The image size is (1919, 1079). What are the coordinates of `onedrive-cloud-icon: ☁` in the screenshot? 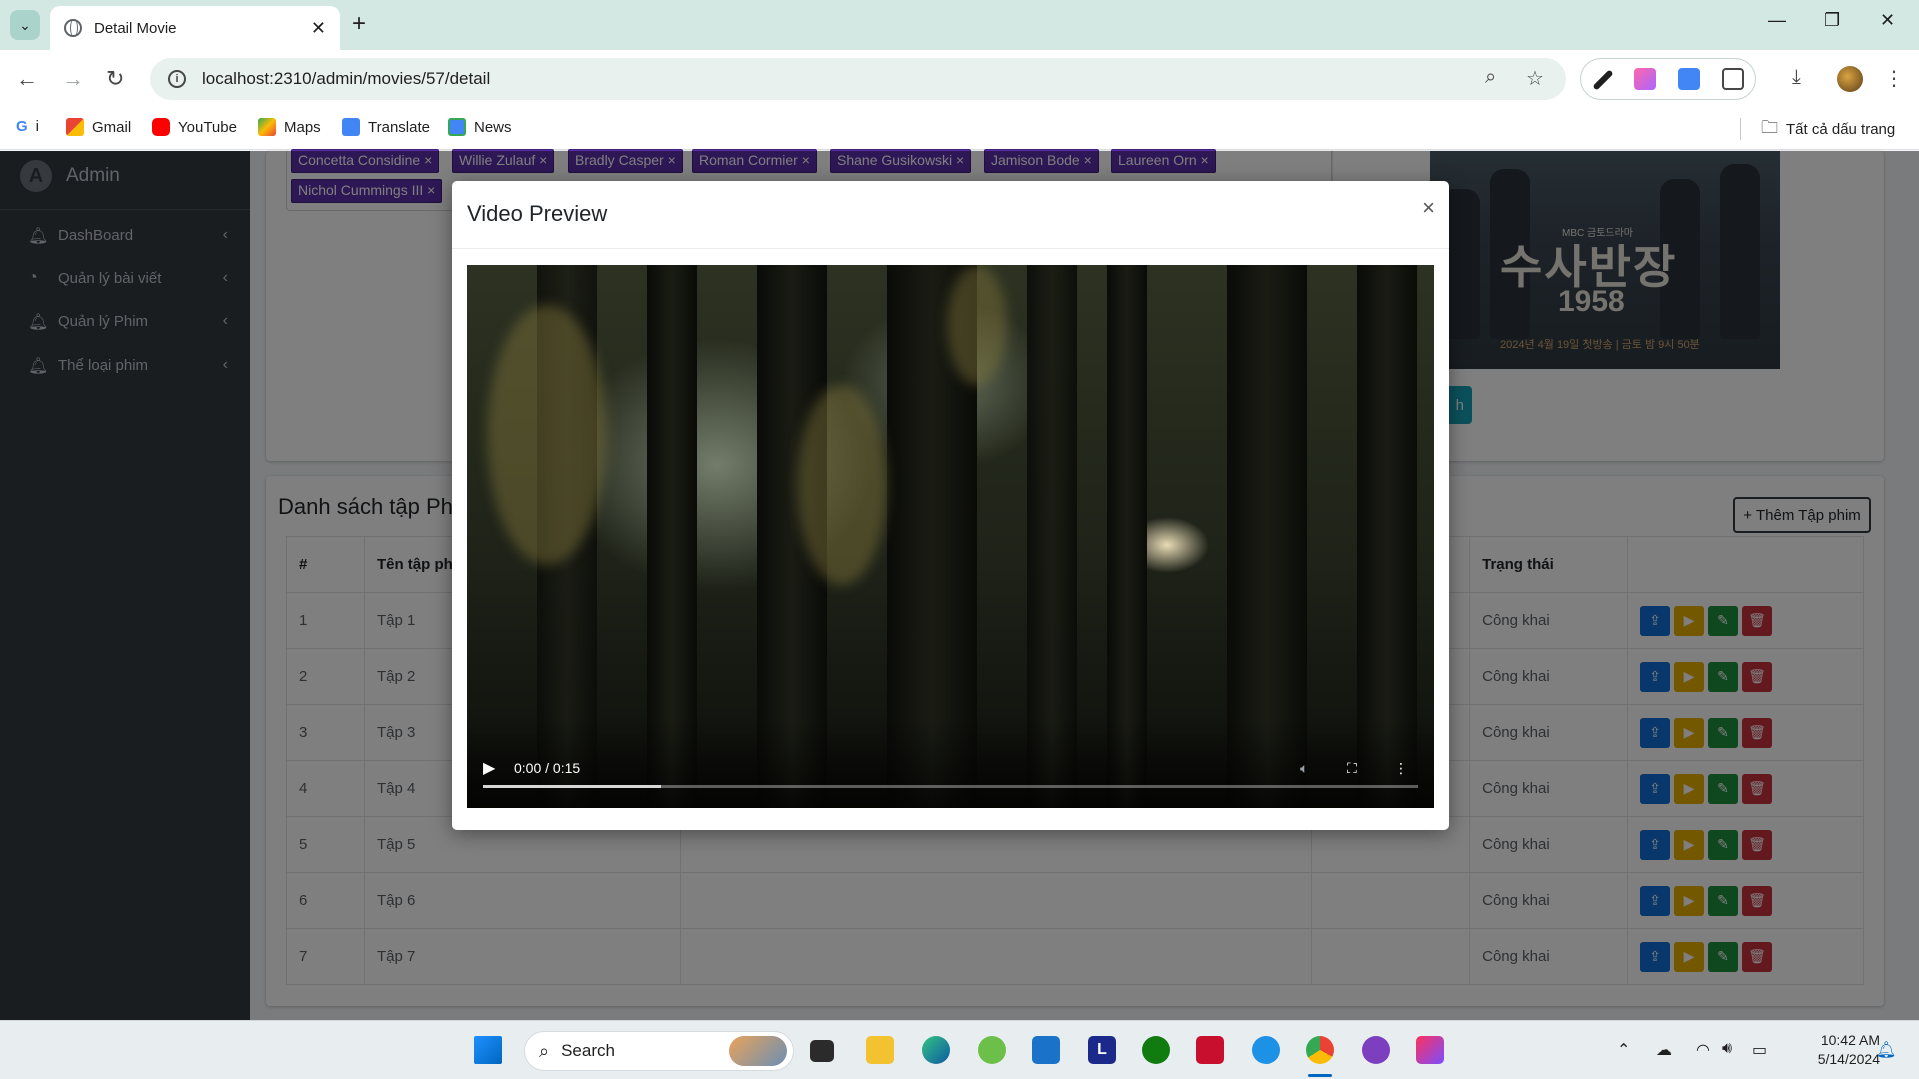 It's located at (1664, 1050).